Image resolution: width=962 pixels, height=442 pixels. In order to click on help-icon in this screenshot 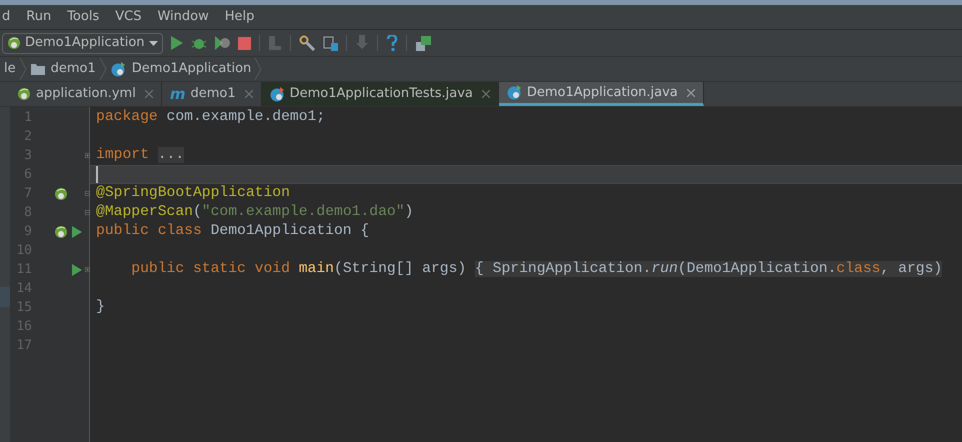, I will do `click(392, 43)`.